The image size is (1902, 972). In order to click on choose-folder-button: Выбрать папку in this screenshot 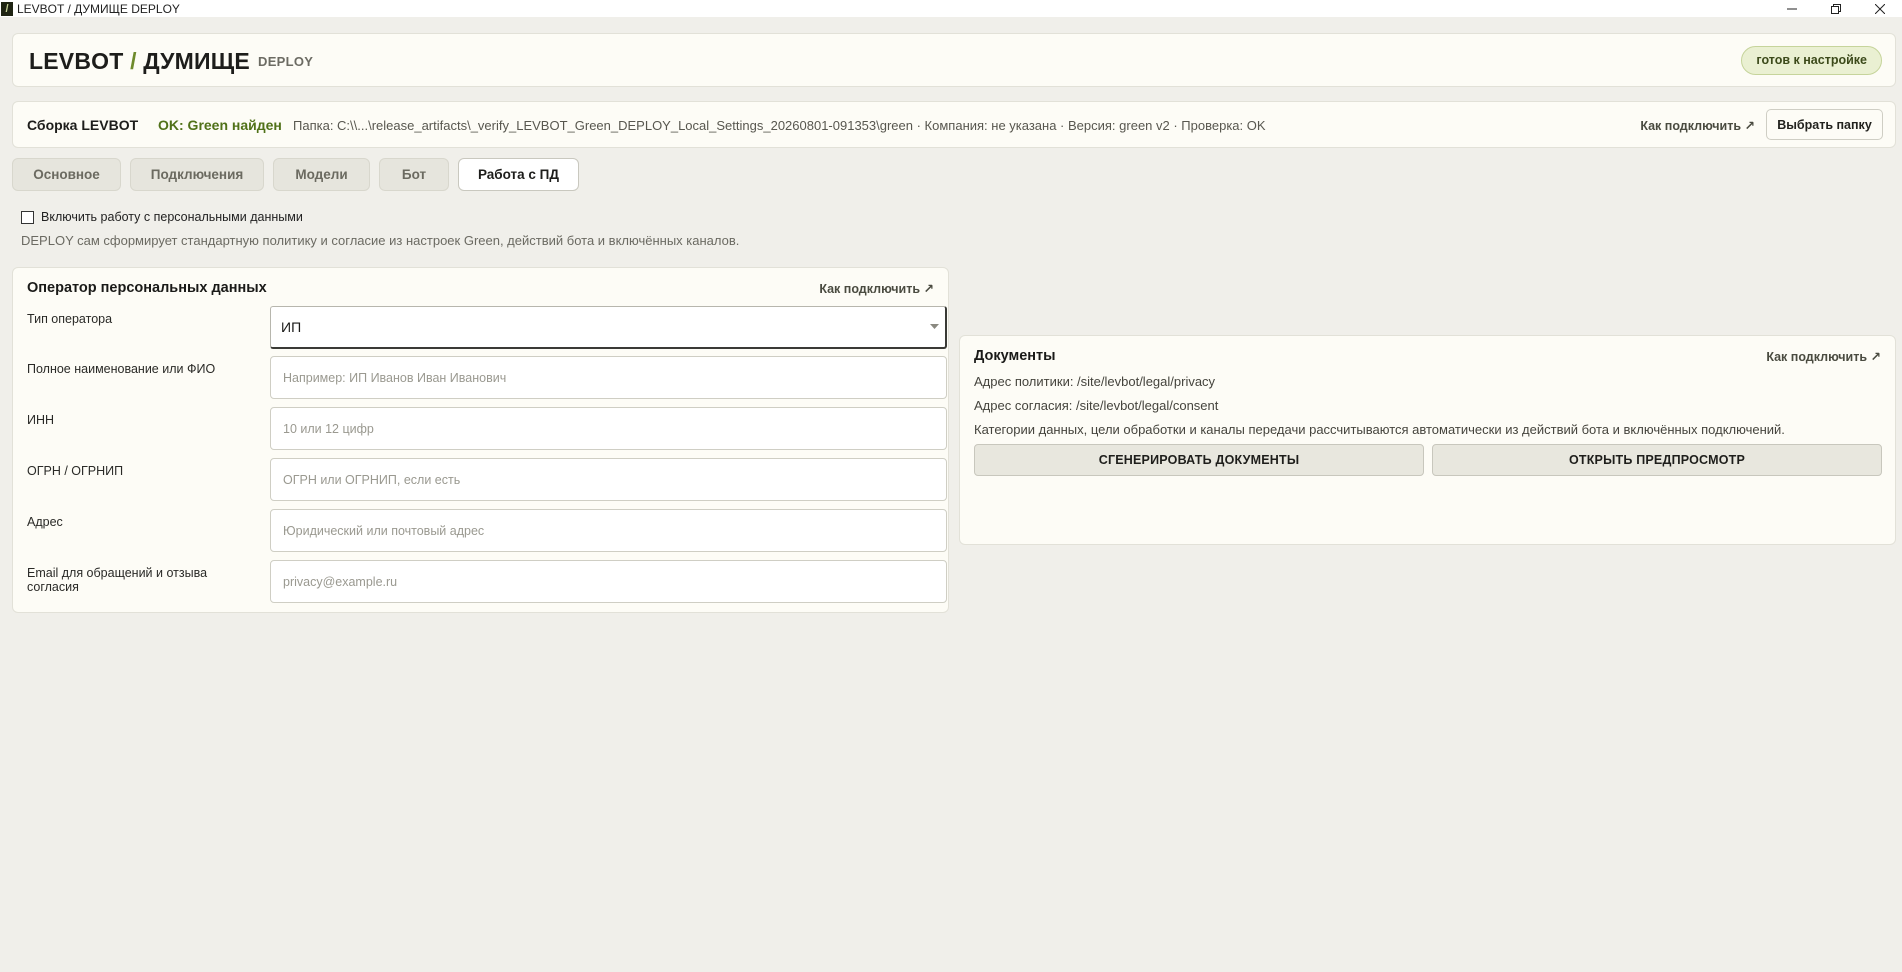, I will do `click(1824, 124)`.